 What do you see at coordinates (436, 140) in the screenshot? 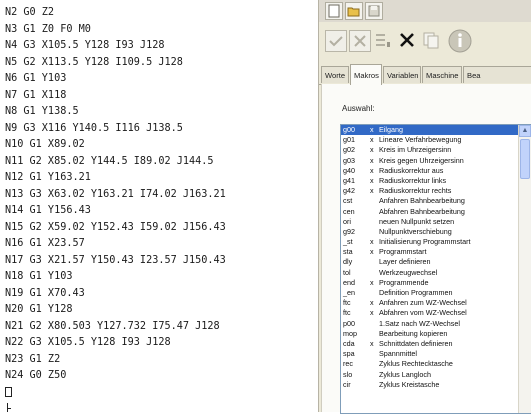
I see `macro-list-item: g01 x Lineare Verfahrbewegung` at bounding box center [436, 140].